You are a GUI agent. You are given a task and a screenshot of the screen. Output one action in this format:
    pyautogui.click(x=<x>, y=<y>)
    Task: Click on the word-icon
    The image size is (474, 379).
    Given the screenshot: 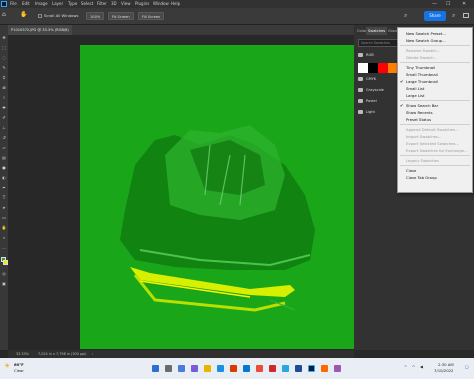 What is the action you would take?
    pyautogui.click(x=298, y=368)
    